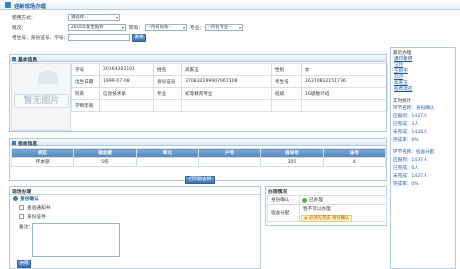  Describe the element at coordinates (85, 69) in the screenshot. I see `basic-cell-k1: 学号` at that location.